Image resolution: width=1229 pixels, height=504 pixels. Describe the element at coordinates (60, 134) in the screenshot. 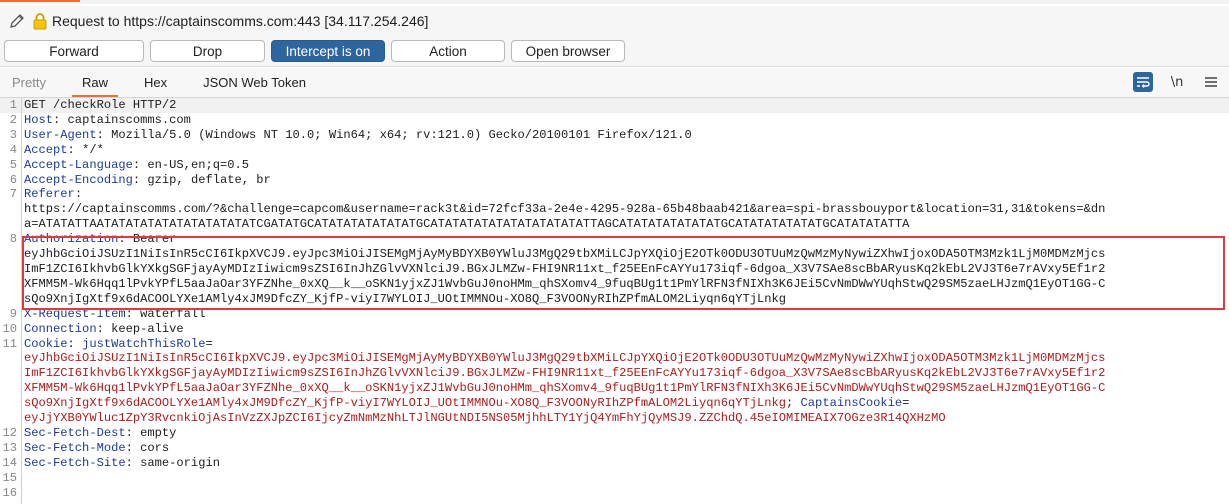

I see `header-name: User-Agent` at that location.